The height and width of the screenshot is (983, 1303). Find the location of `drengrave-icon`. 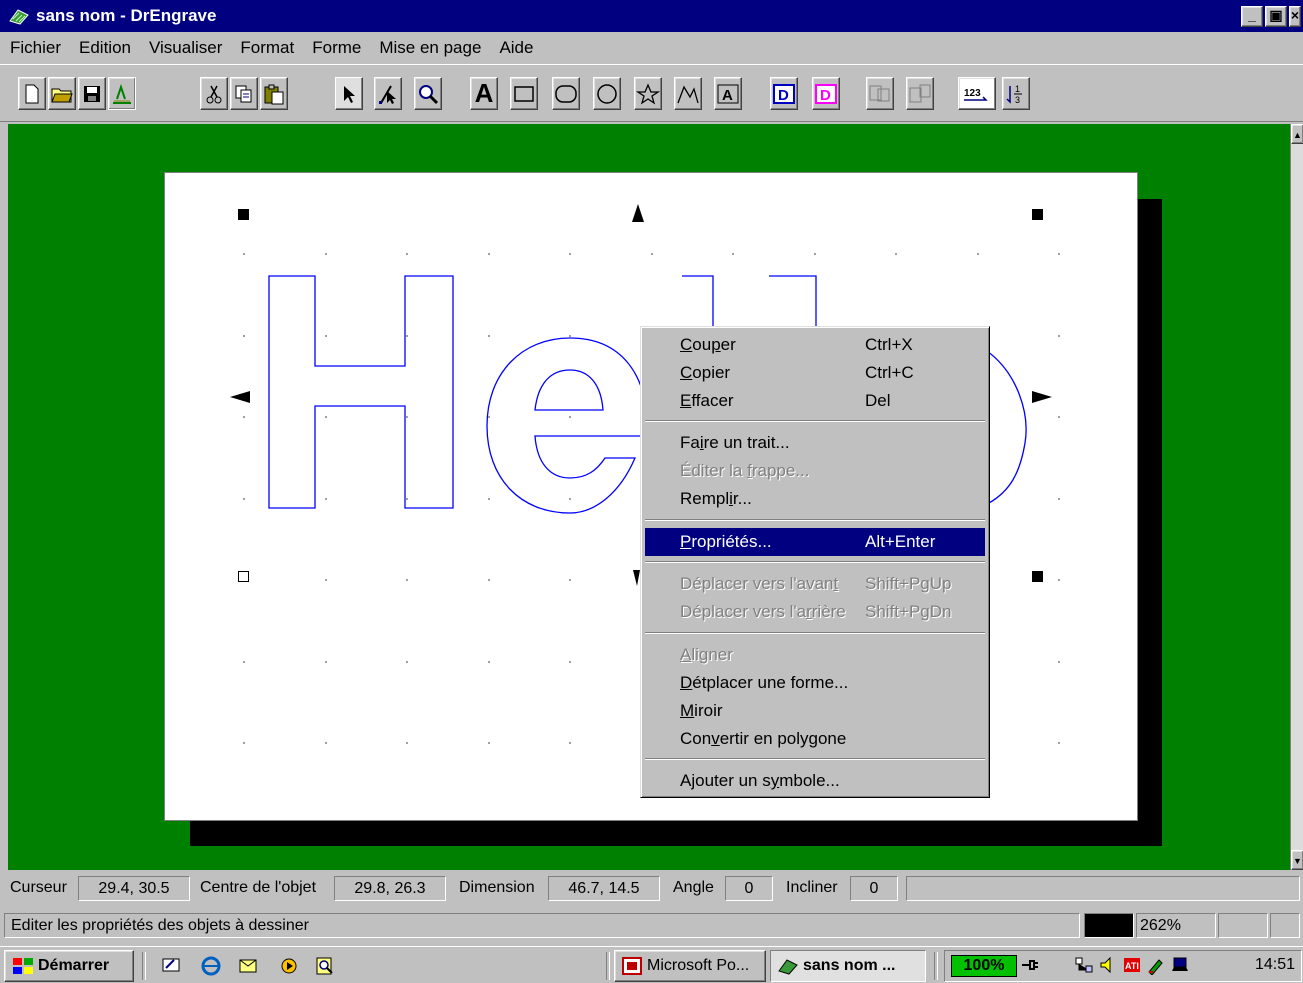

drengrave-icon is located at coordinates (788, 967).